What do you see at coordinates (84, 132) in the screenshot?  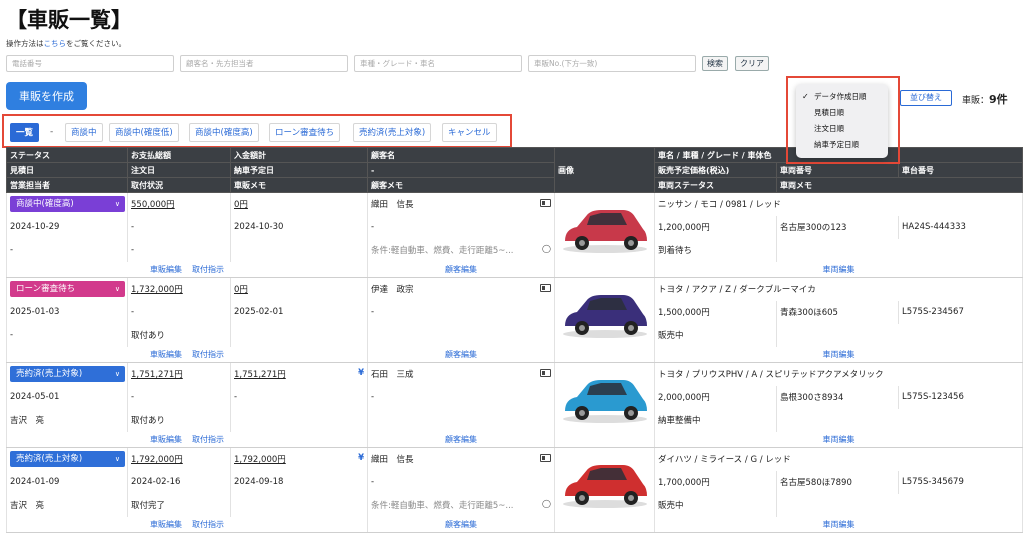 I see `tab-negotiating: 商談中` at bounding box center [84, 132].